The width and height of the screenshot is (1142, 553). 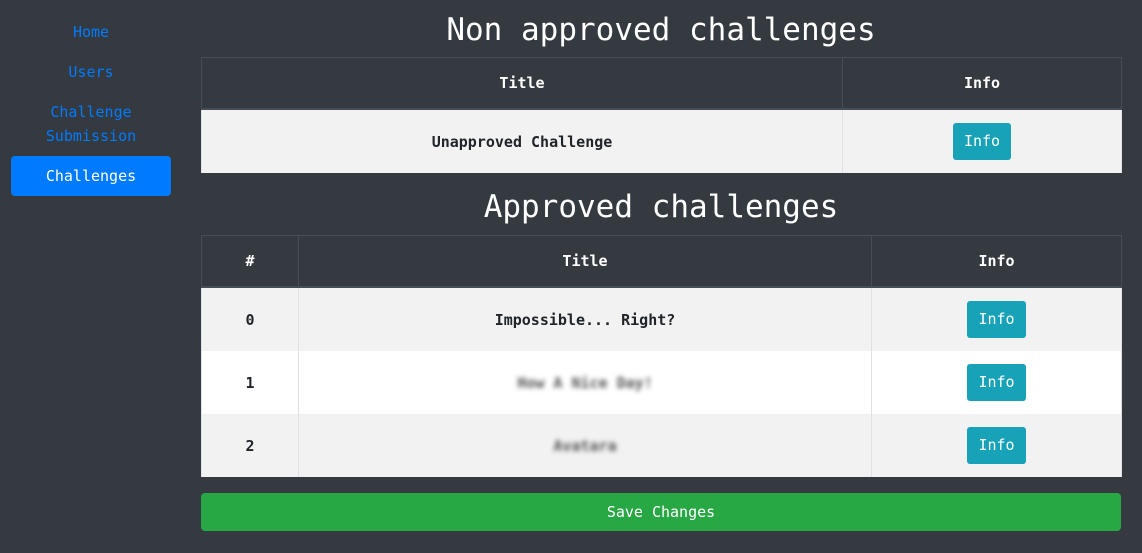 I want to click on approved-heading: Approved challenges, so click(x=661, y=207).